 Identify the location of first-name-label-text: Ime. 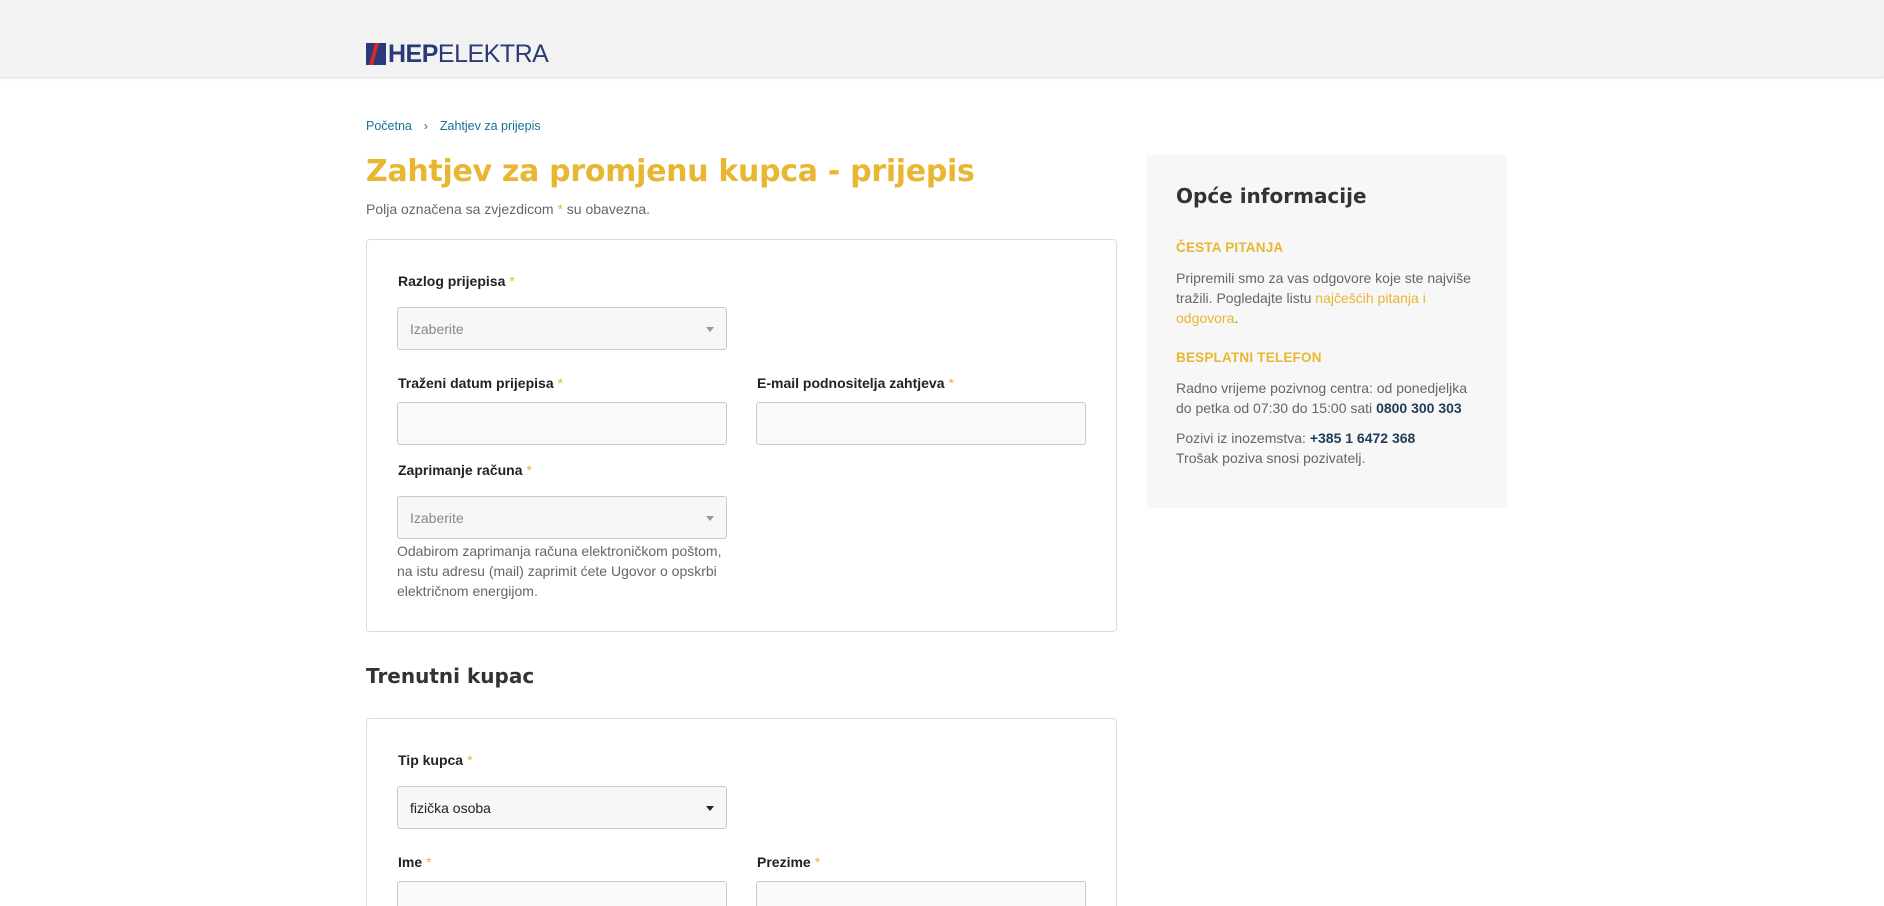
(410, 862).